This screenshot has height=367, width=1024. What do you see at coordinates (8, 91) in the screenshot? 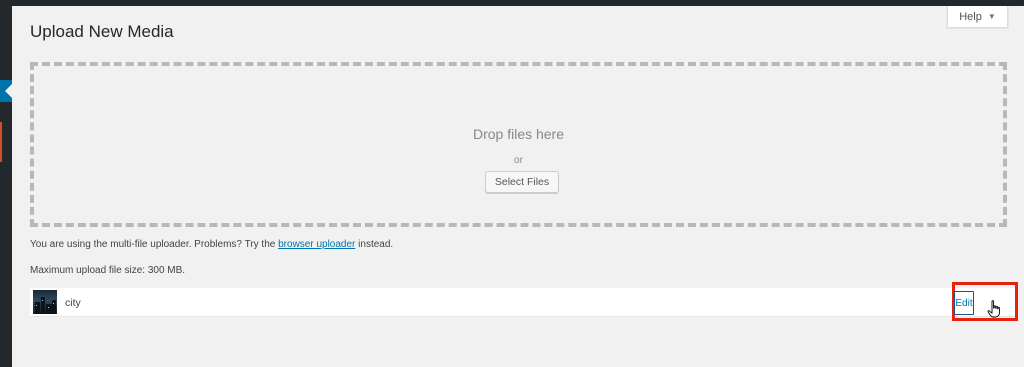
I see `arrow-left-icon` at bounding box center [8, 91].